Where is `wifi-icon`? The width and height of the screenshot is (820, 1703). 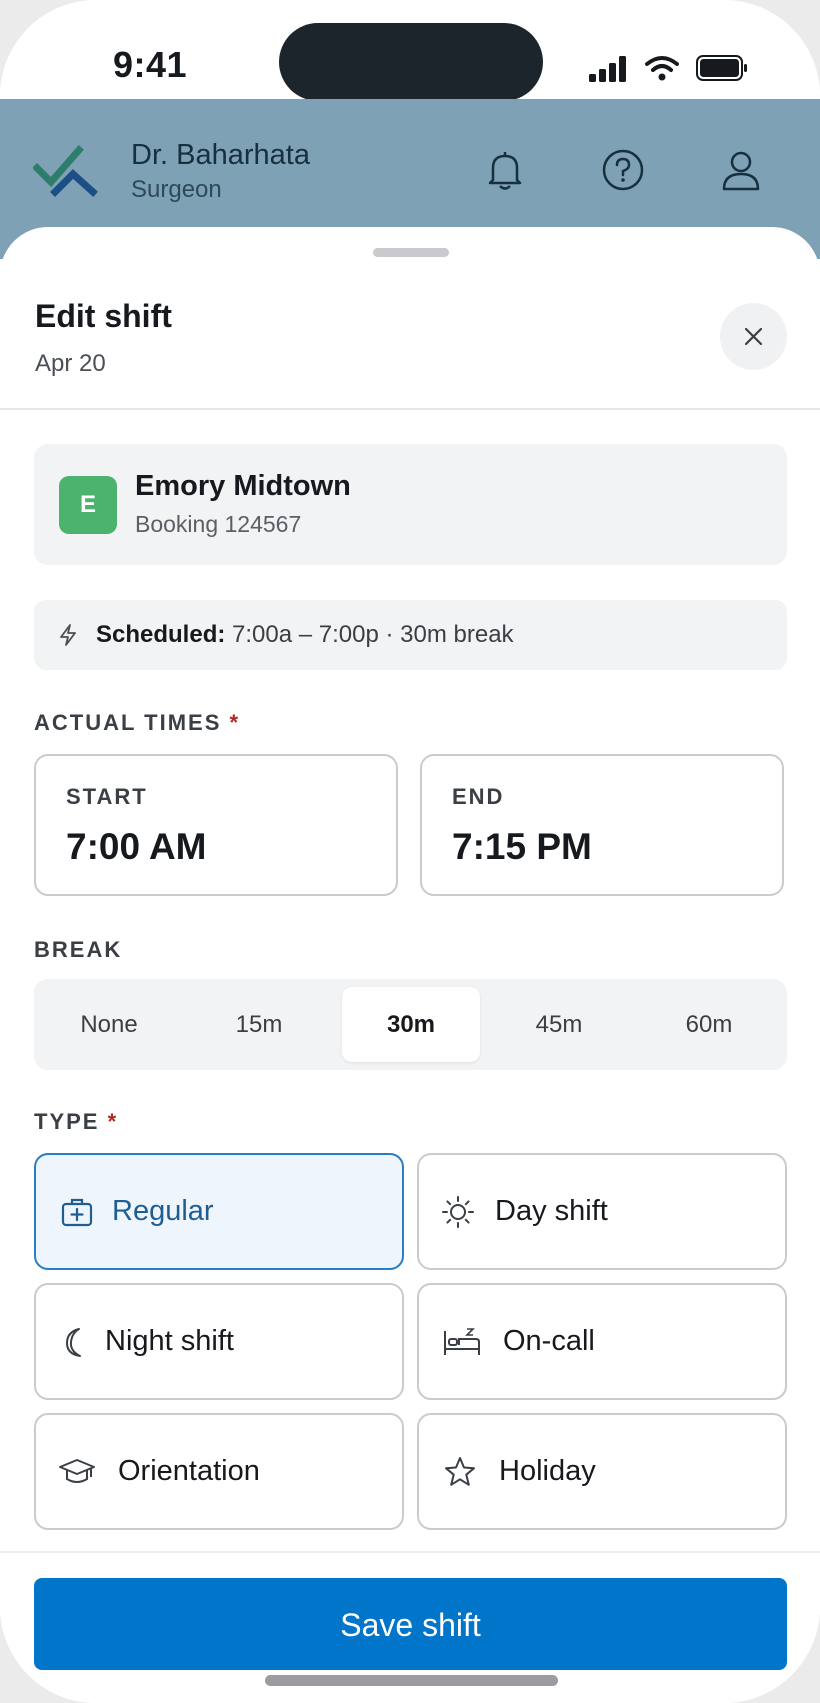 wifi-icon is located at coordinates (662, 68).